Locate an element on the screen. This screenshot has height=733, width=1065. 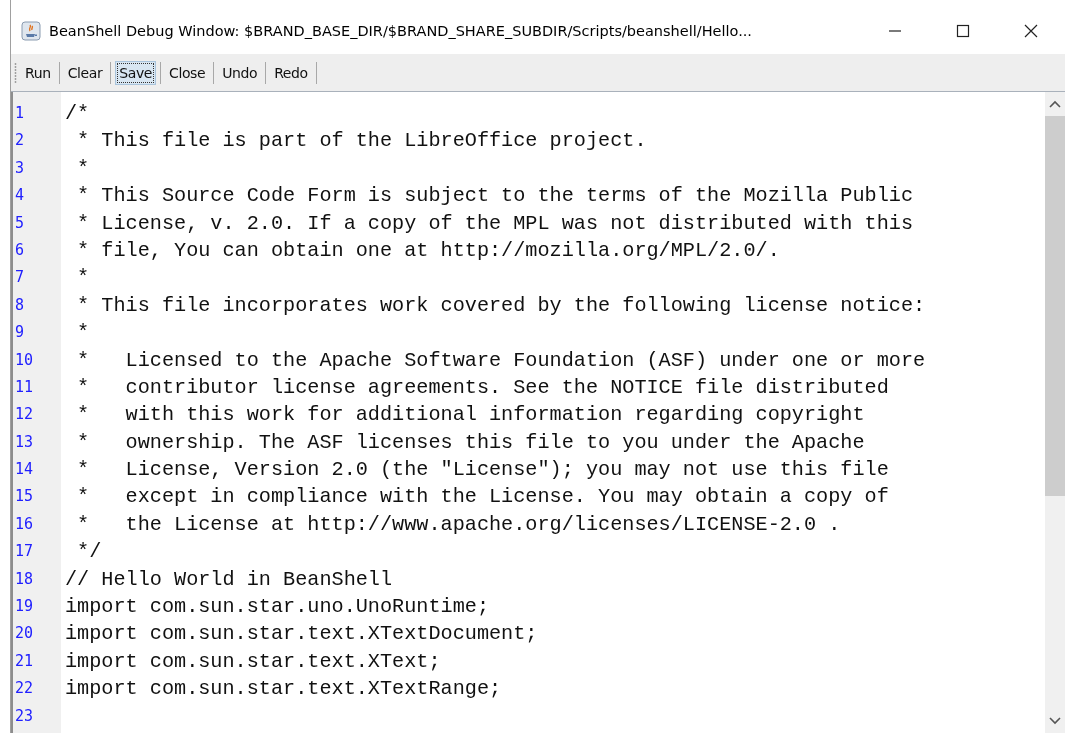
code-line: import com.sun.star.text.XTextDocument; is located at coordinates (301, 634).